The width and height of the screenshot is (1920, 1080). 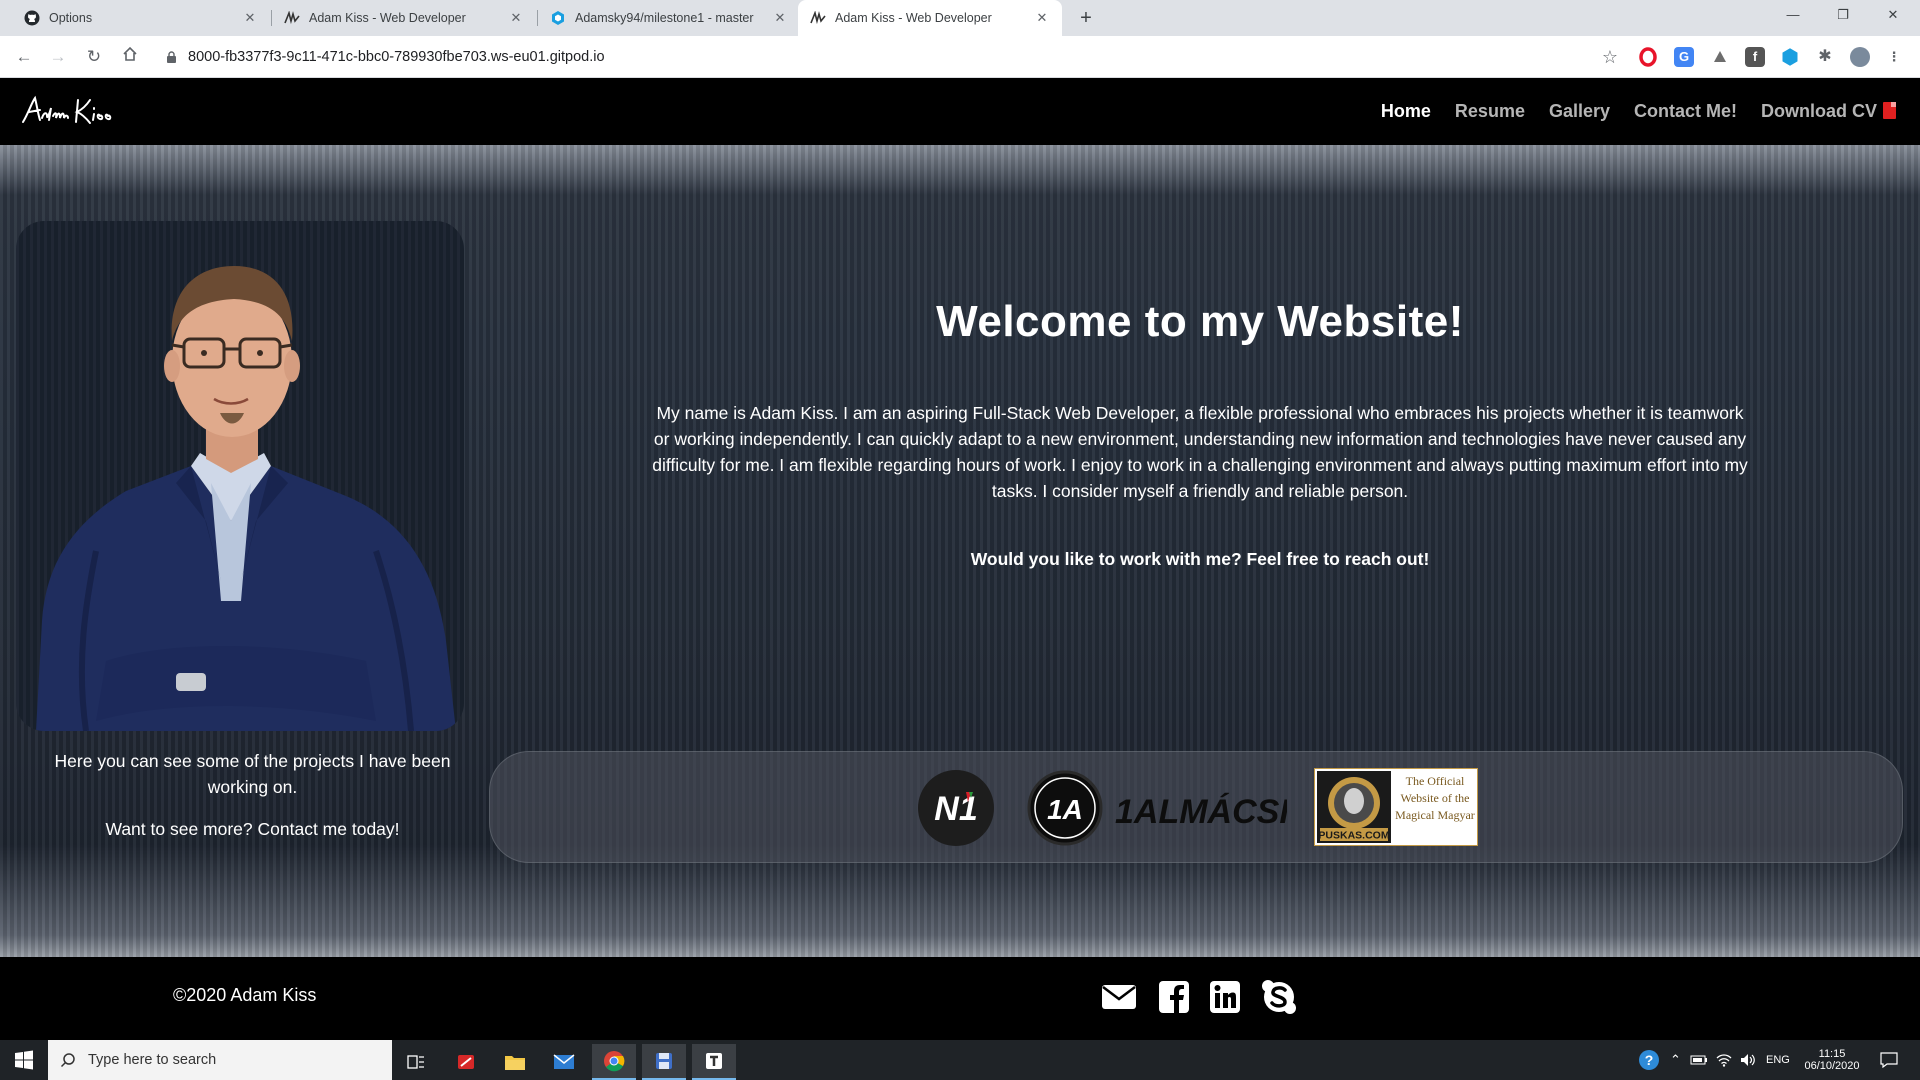 I want to click on windows-start-button, so click(x=24, y=1060).